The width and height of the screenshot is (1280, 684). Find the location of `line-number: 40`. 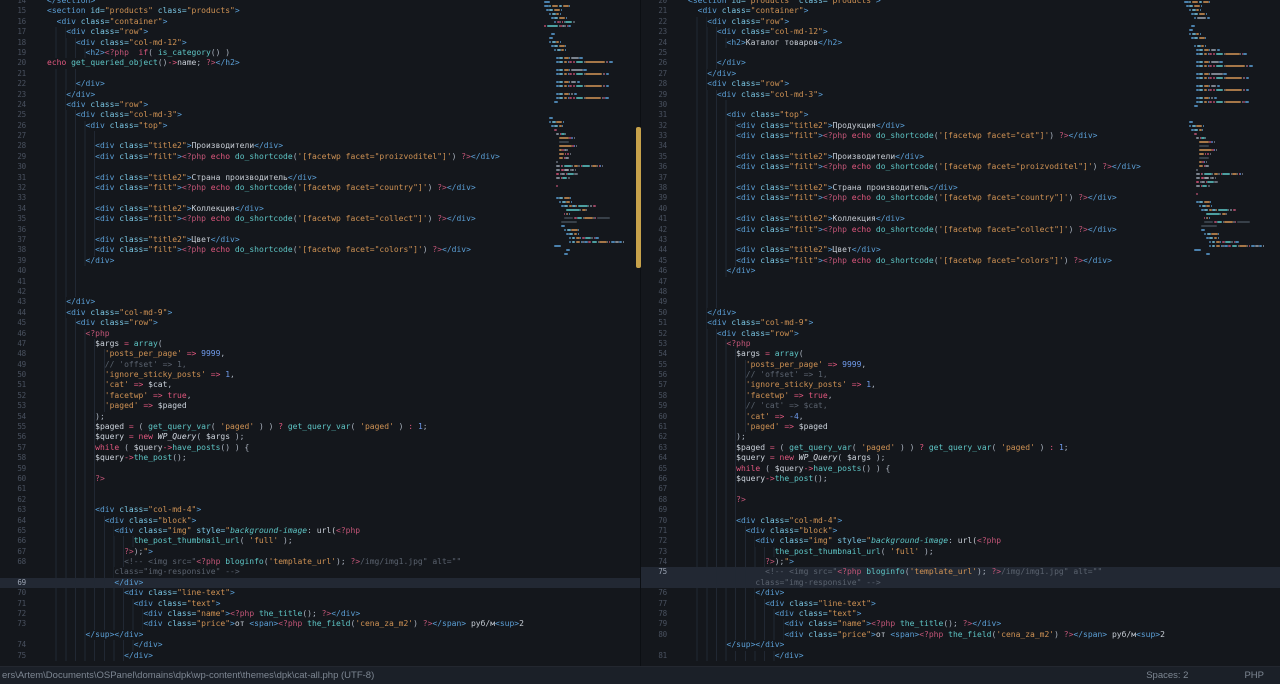

line-number: 40 is located at coordinates (662, 208).